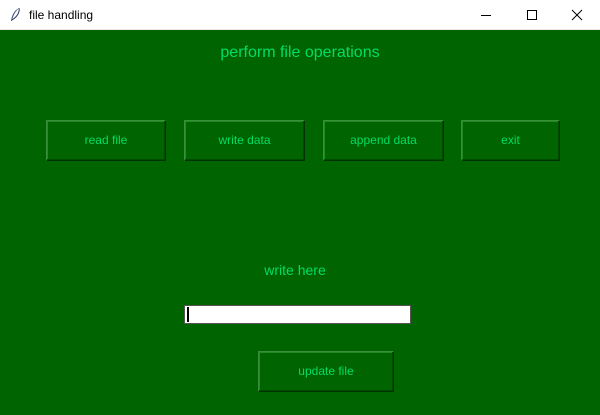  Describe the element at coordinates (244, 140) in the screenshot. I see `write-data-button: write data` at that location.